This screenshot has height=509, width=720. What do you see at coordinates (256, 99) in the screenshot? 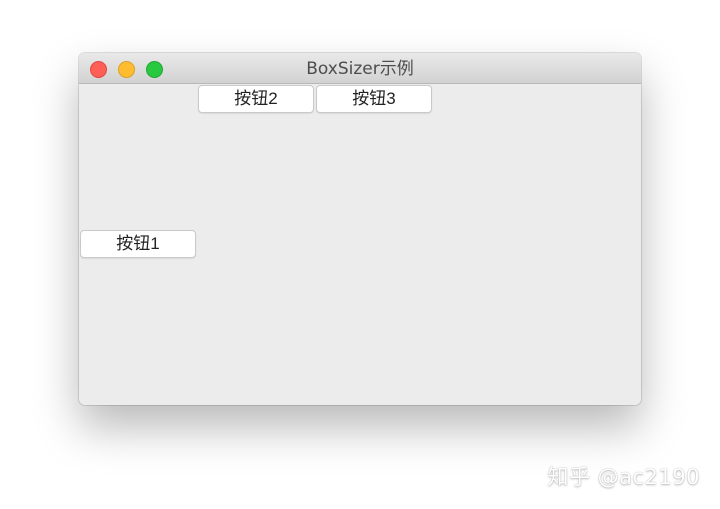
I see `button-2: 按钮2` at bounding box center [256, 99].